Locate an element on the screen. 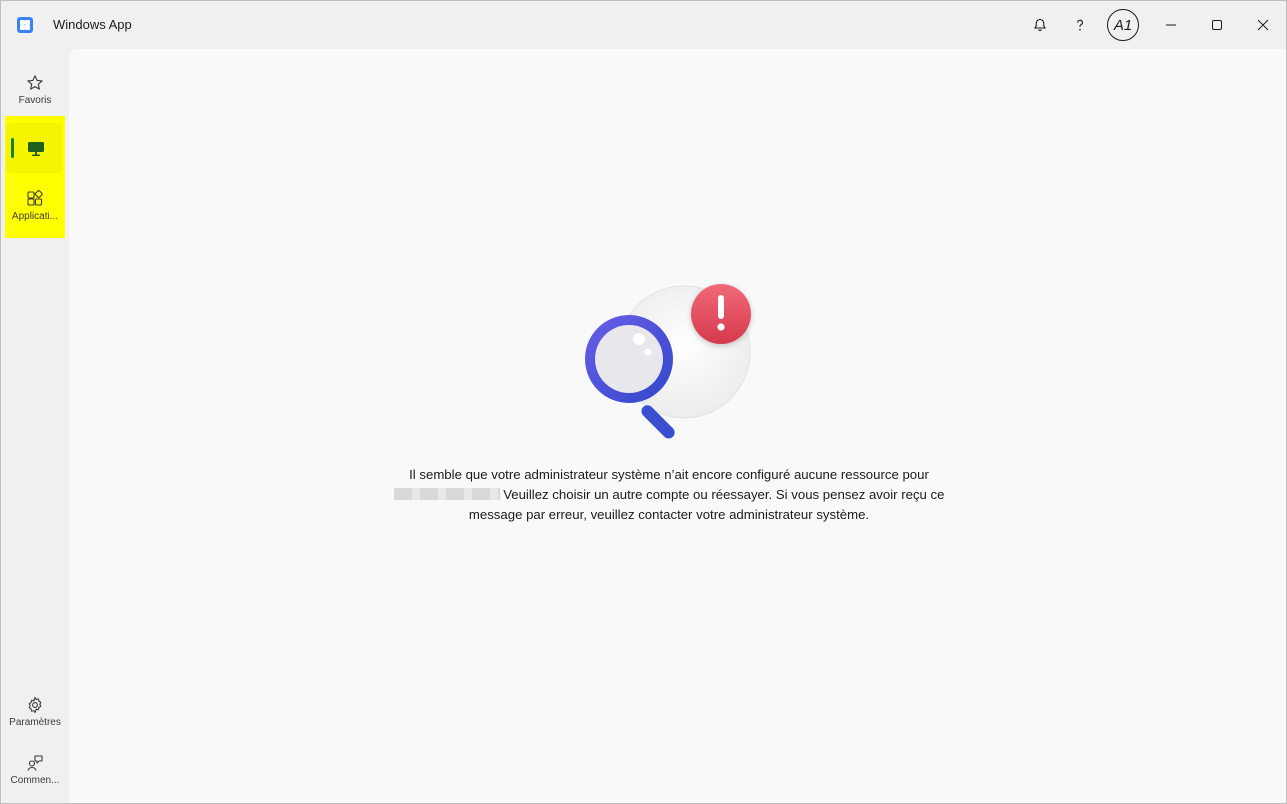 The height and width of the screenshot is (804, 1287). gear-icon is located at coordinates (35, 705).